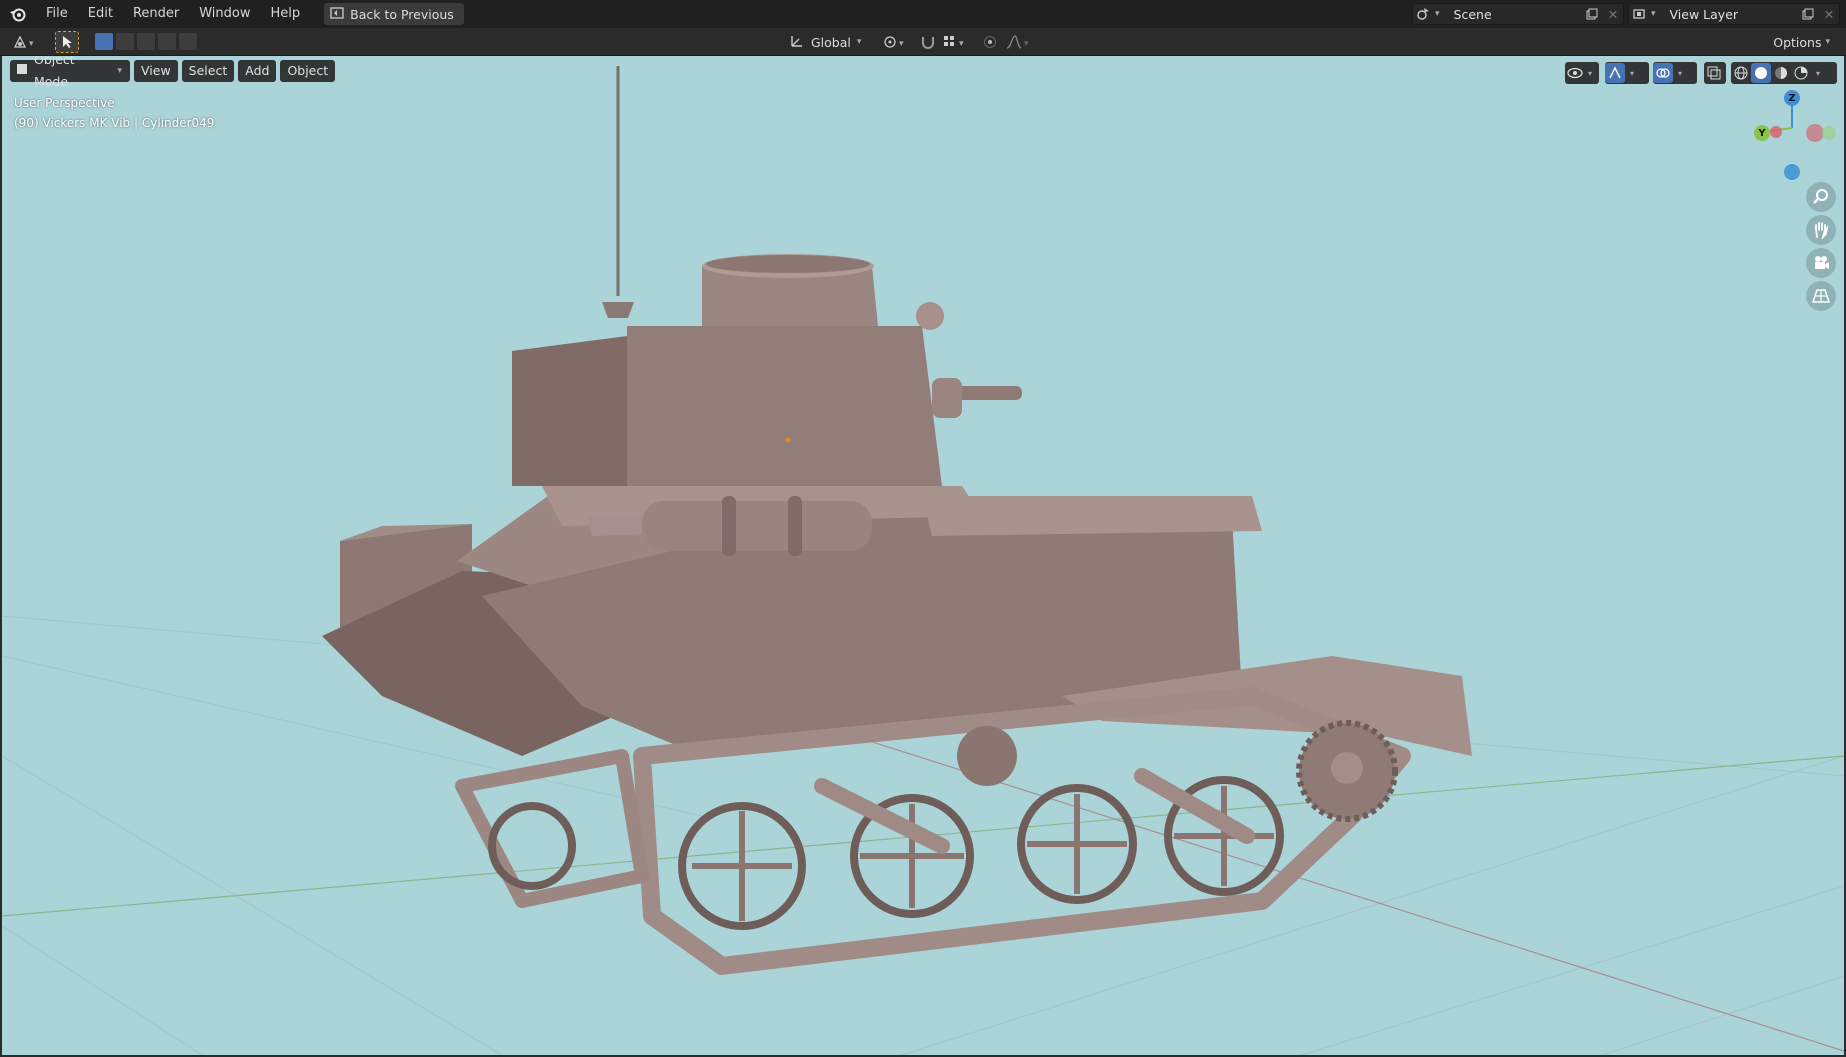  What do you see at coordinates (57, 14) in the screenshot?
I see `menu-file: File` at bounding box center [57, 14].